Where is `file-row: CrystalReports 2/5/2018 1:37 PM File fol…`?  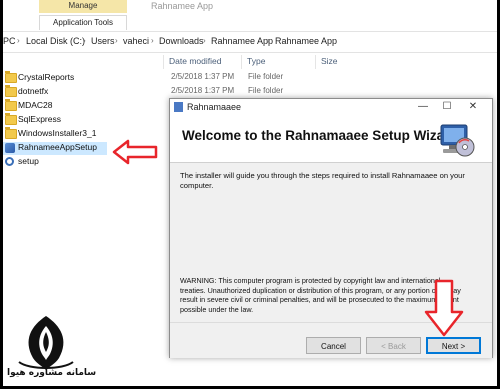
file-row: CrystalReports 2/5/2018 1:37 PM File fol… is located at coordinates (143, 78).